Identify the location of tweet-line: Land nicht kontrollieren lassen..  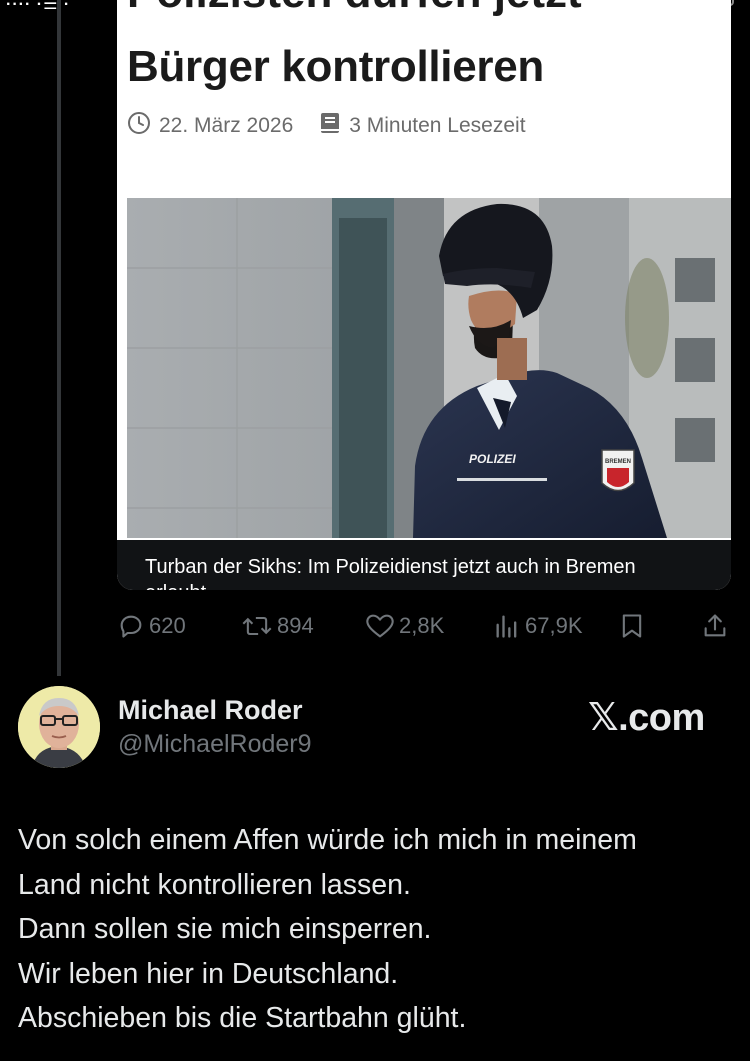
(214, 884).